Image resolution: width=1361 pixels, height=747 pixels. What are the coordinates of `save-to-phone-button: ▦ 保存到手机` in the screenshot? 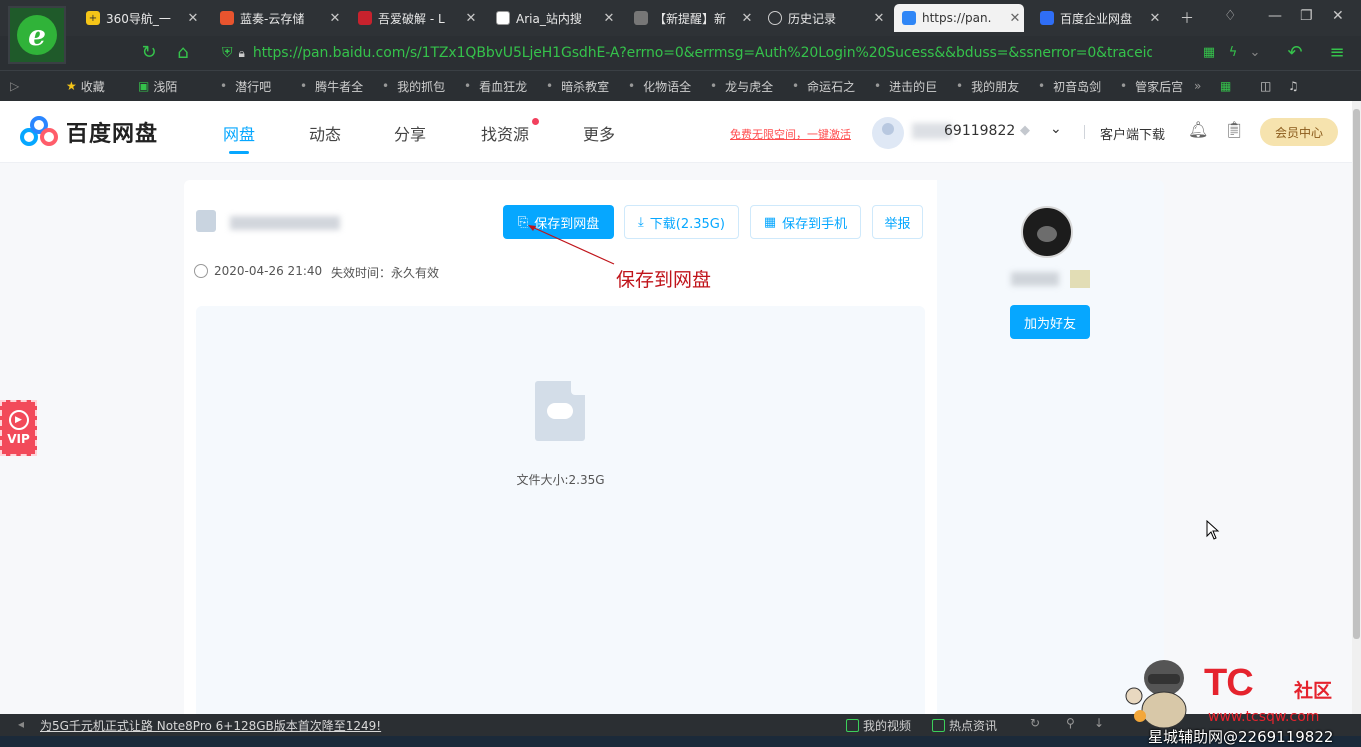 It's located at (805, 222).